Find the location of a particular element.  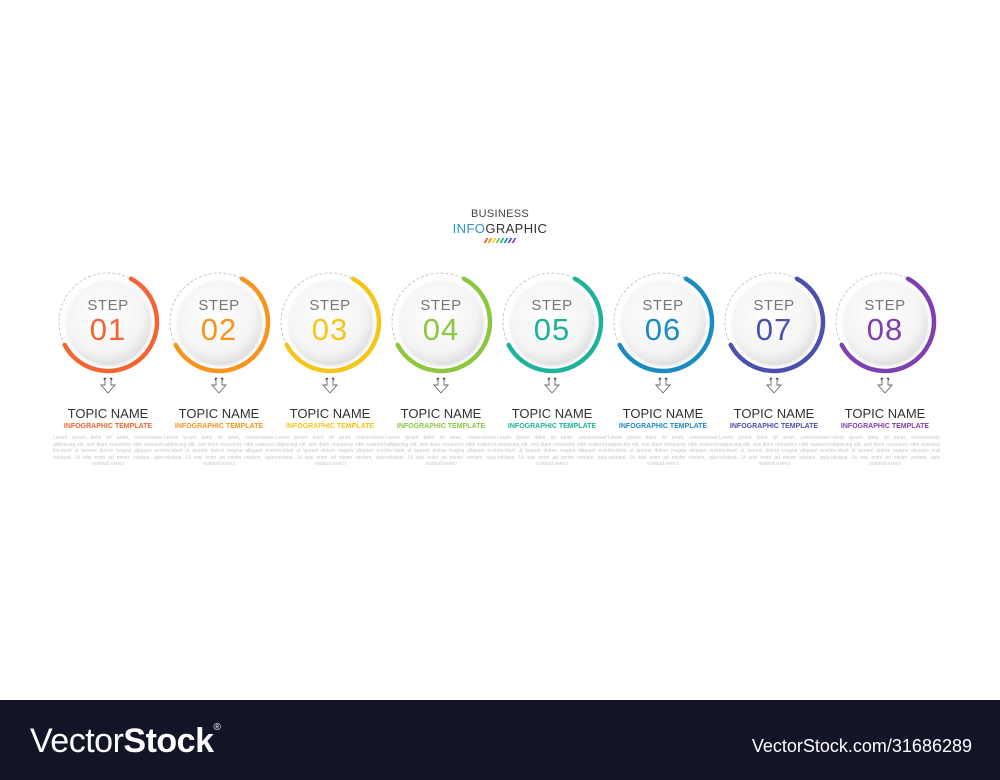

header-infographic: INFOGRAPHIC is located at coordinates (500, 229).